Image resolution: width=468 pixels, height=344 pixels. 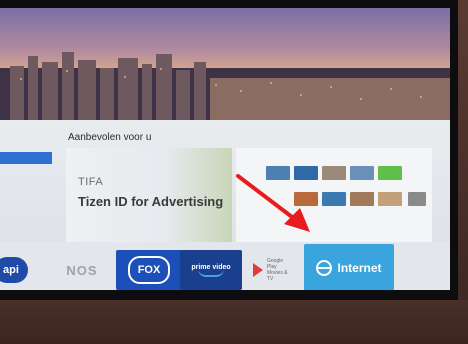 I want to click on recommended-title: Aanbevolen voor u, so click(x=110, y=137).